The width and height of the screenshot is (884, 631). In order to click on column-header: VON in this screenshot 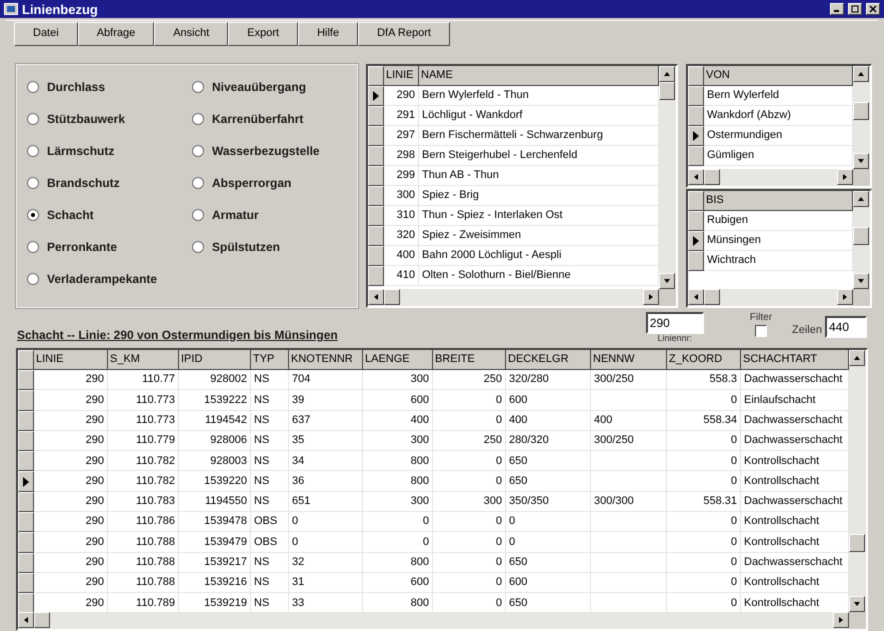, I will do `click(778, 76)`.